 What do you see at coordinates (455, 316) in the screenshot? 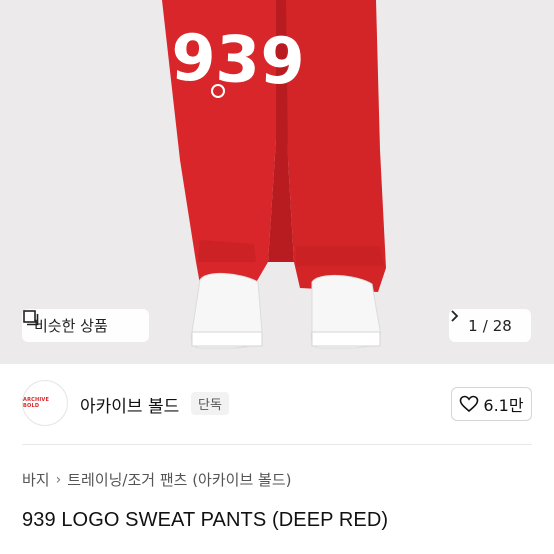
I see `chevron-right-icon` at bounding box center [455, 316].